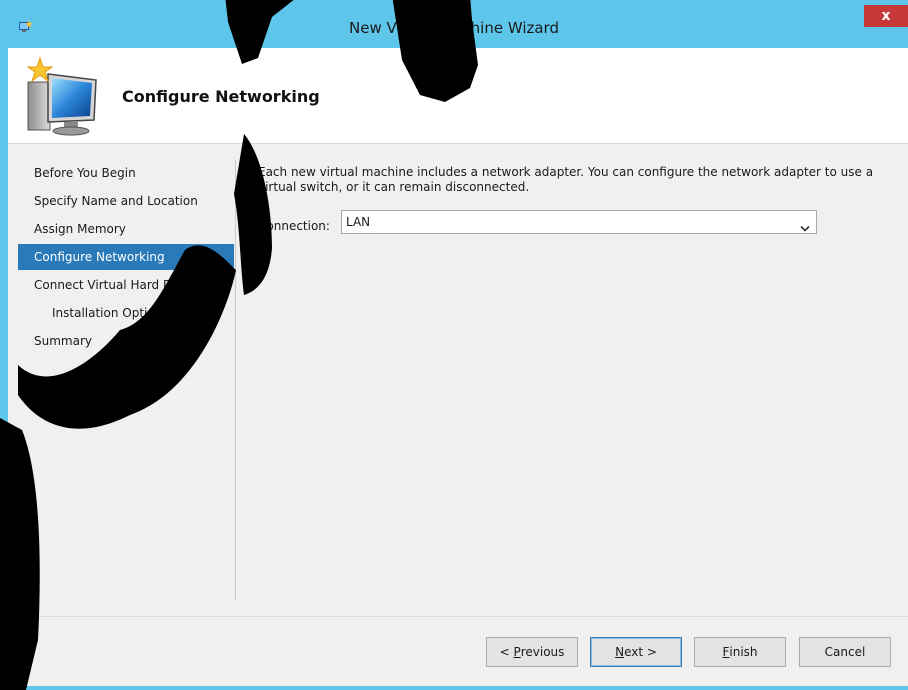 The height and width of the screenshot is (690, 908). I want to click on footer-separator, so click(458, 616).